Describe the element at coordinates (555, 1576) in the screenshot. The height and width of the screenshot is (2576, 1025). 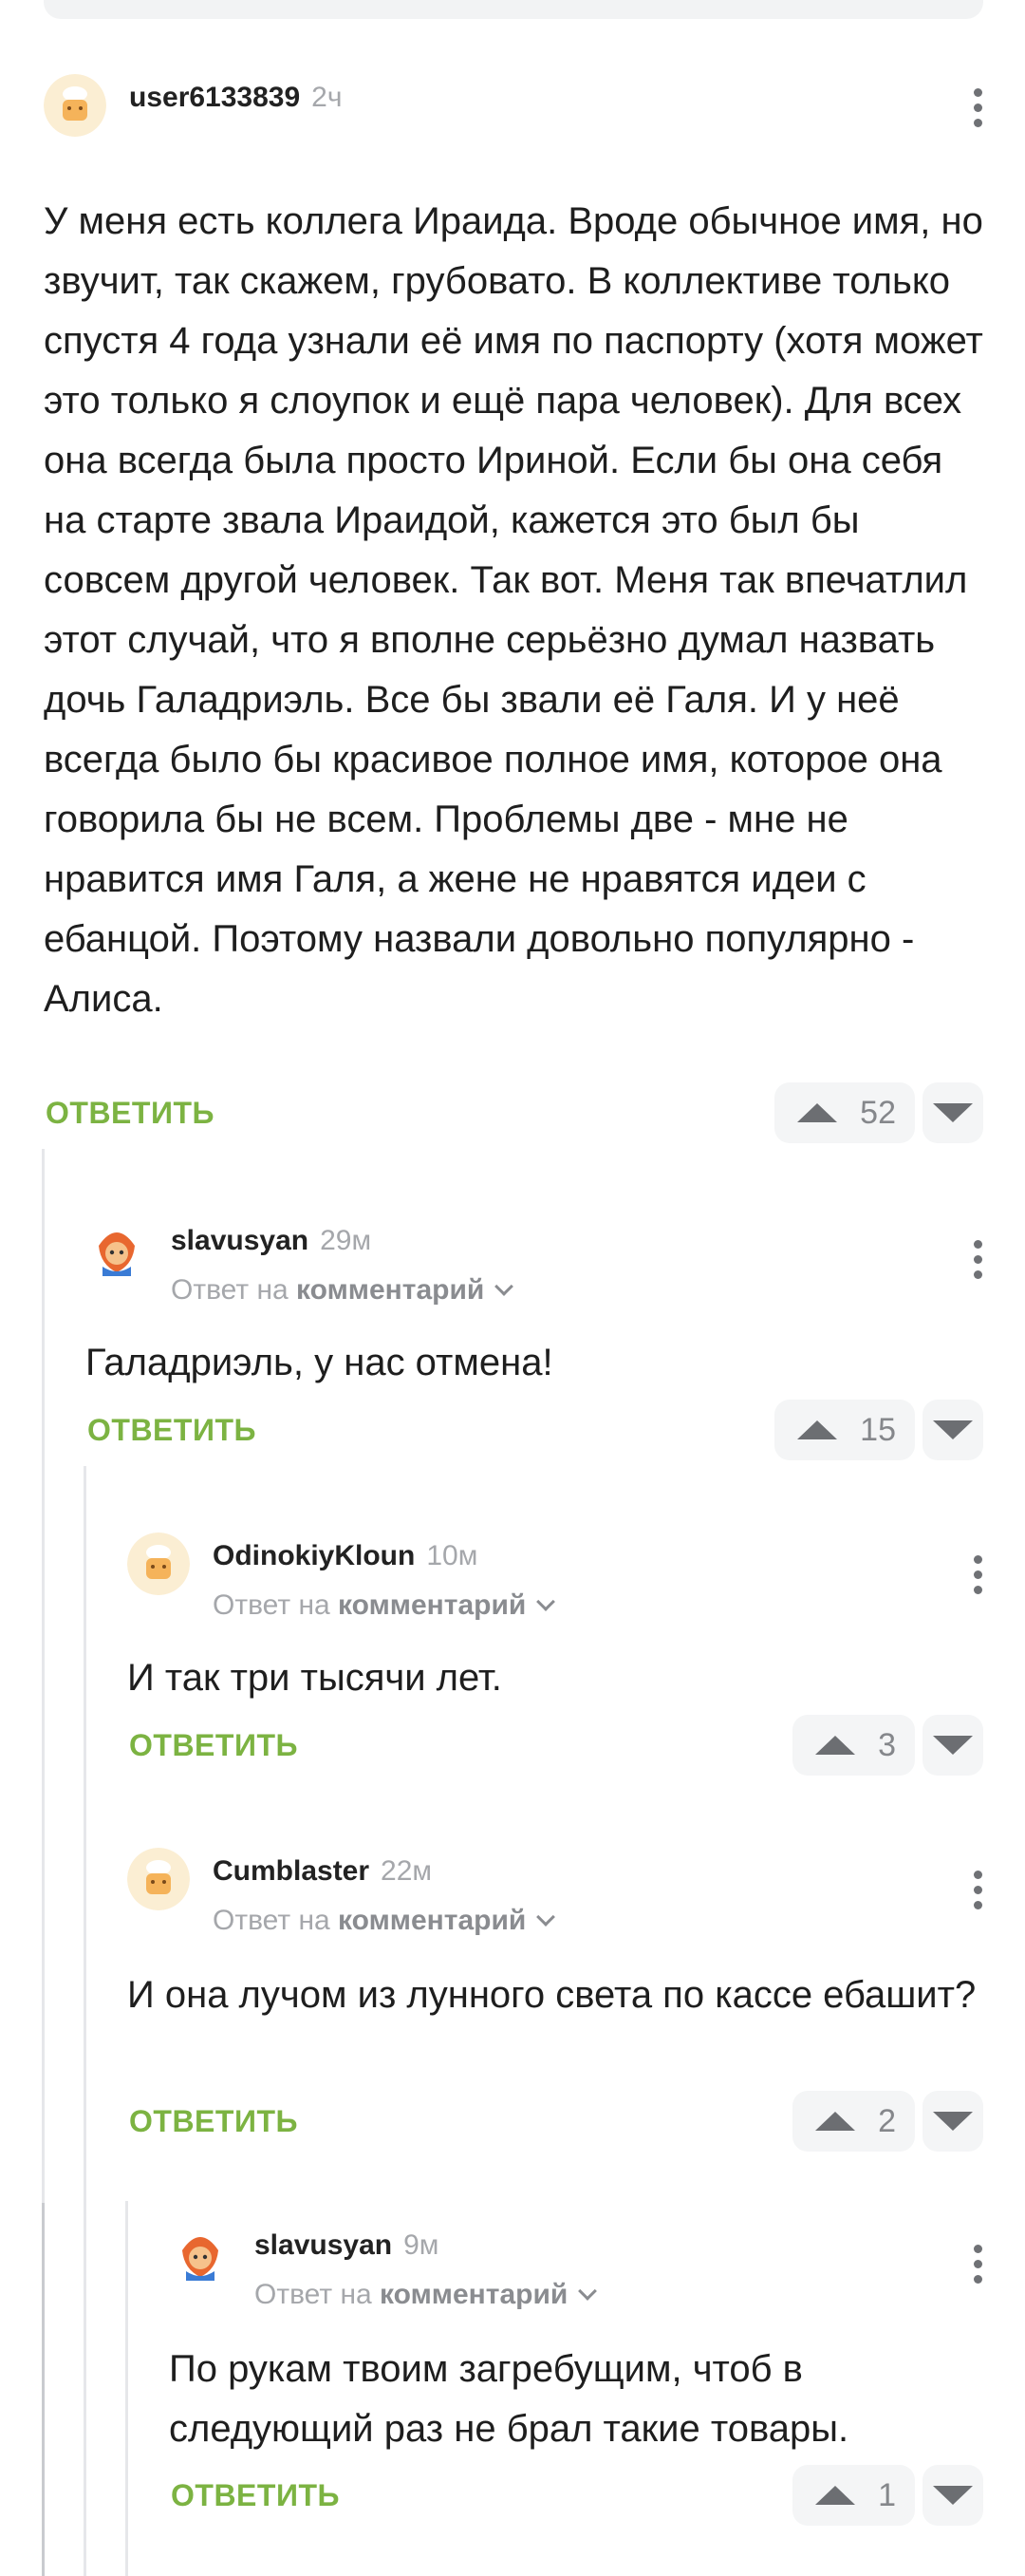
I see `comment-header: OdinokiyKloun 10м Ответ на комментарий` at that location.